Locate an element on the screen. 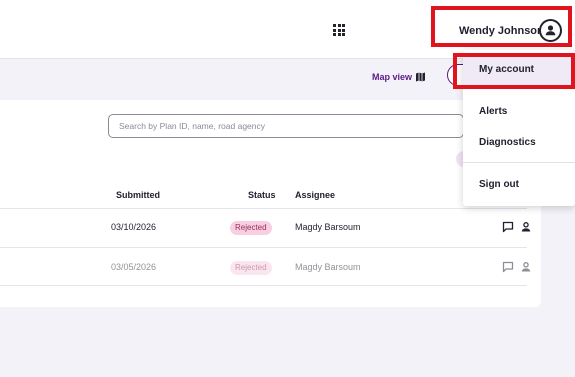 The height and width of the screenshot is (377, 575). menu-item-my-account: My account is located at coordinates (519, 71).